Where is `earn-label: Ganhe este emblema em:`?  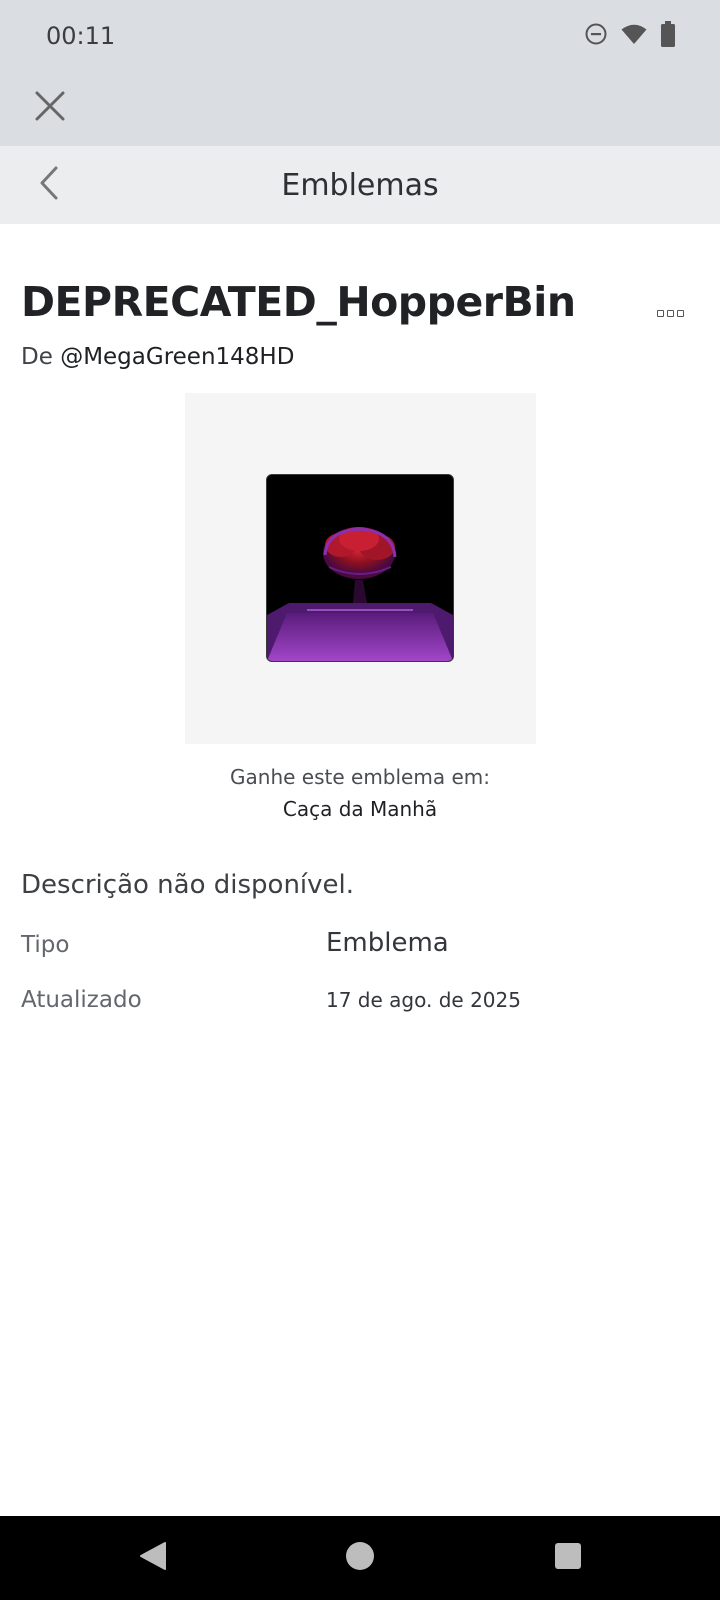
earn-label: Ganhe este emblema em: is located at coordinates (360, 777).